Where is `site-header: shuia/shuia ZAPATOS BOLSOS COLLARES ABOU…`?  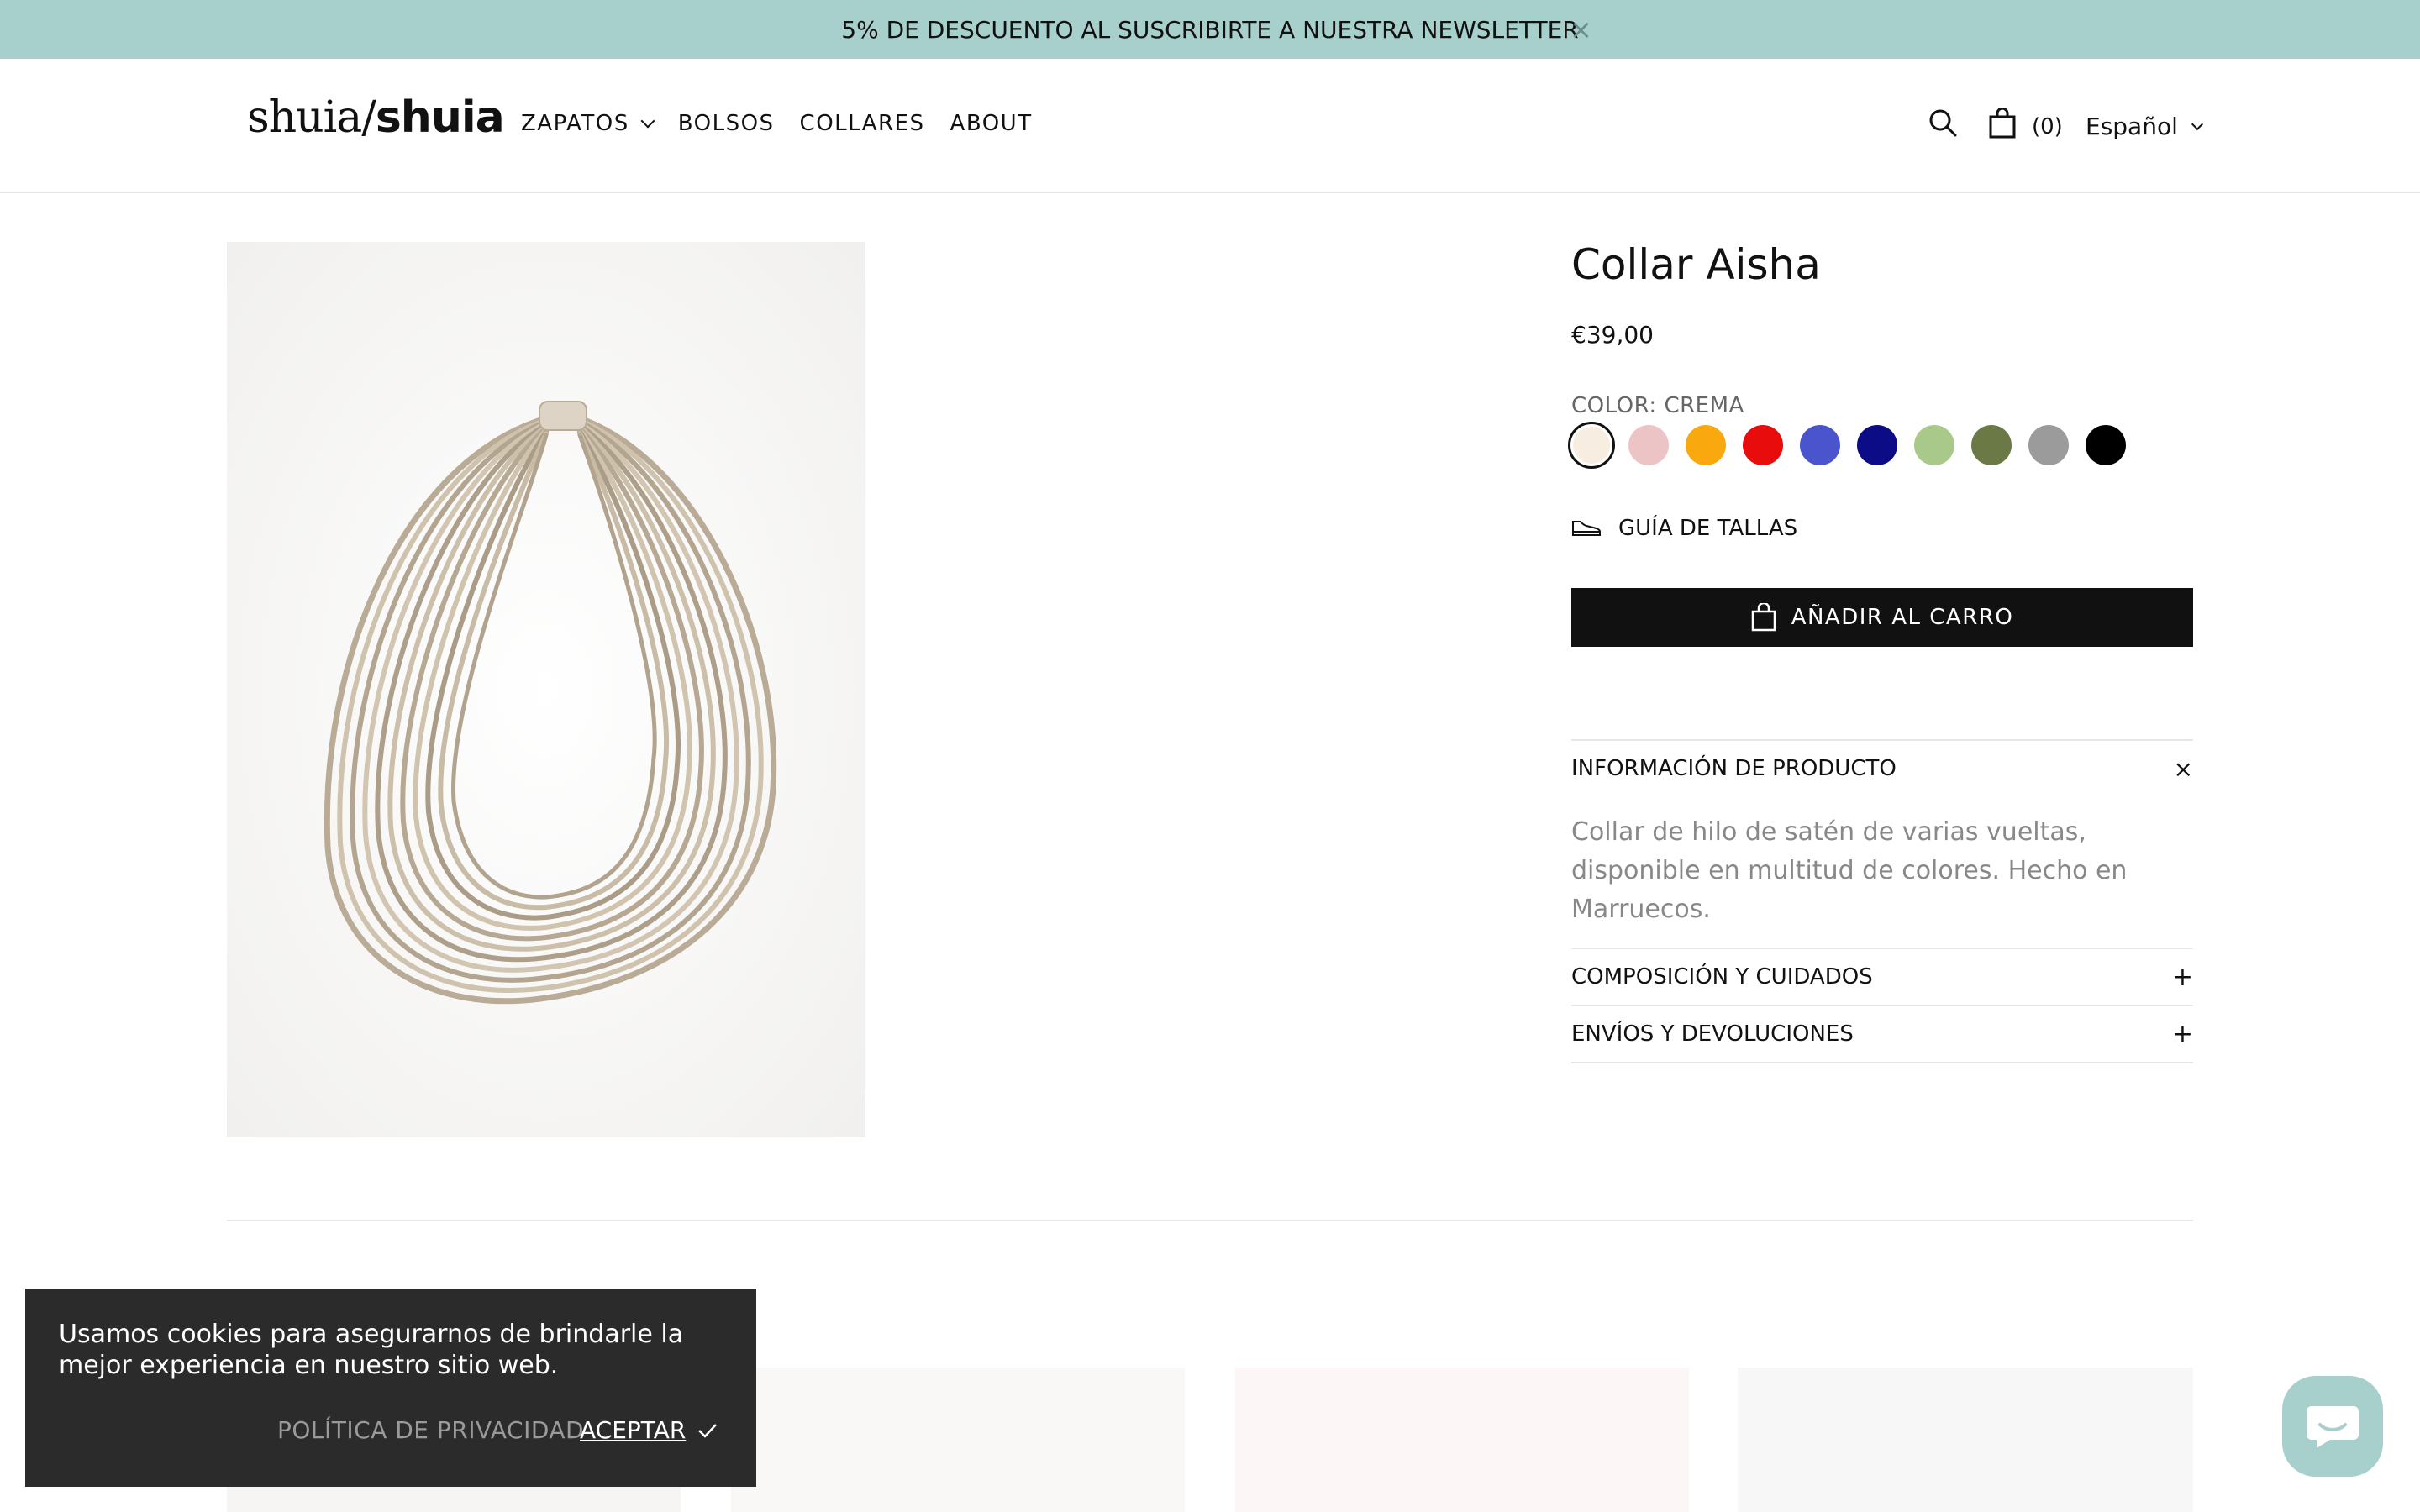 site-header: shuia/shuia ZAPATOS BOLSOS COLLARES ABOU… is located at coordinates (1210, 126).